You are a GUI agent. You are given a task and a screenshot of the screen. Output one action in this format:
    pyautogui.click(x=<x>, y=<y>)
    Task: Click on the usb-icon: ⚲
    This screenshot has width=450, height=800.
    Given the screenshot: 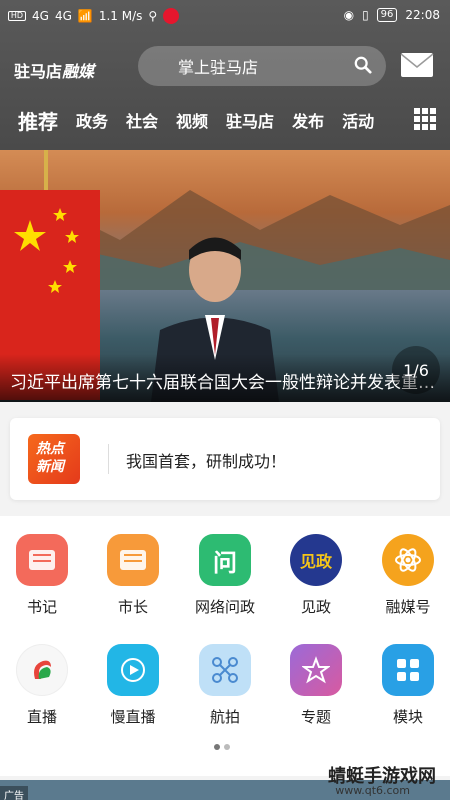 What is the action you would take?
    pyautogui.click(x=153, y=16)
    